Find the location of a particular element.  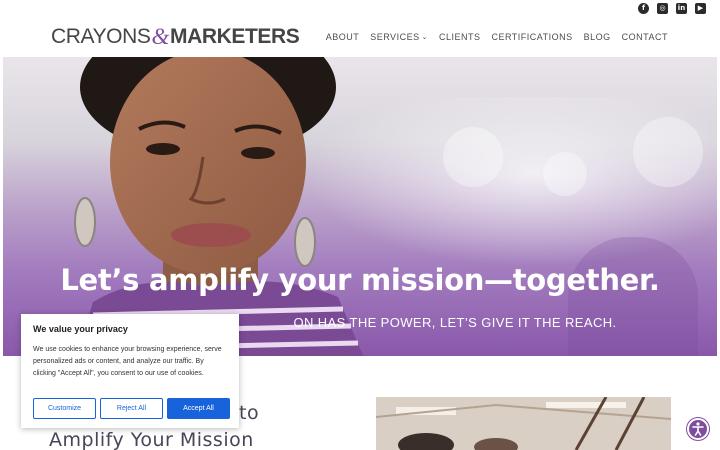

facebook-icon: f is located at coordinates (643, 8).